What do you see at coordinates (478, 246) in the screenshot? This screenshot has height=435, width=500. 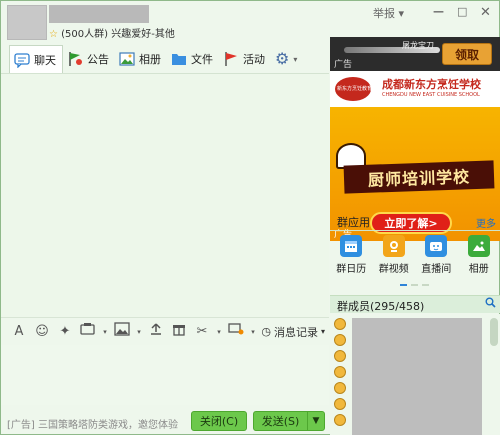 I see `photo-icon` at bounding box center [478, 246].